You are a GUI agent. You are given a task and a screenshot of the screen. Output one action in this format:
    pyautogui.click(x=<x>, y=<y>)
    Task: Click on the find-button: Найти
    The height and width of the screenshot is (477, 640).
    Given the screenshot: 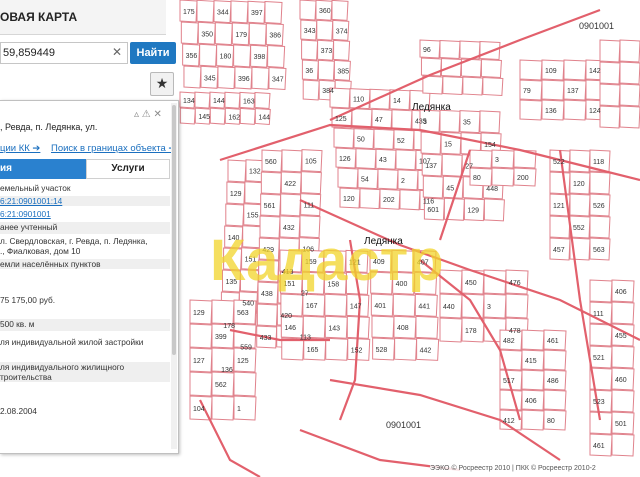 What is the action you would take?
    pyautogui.click(x=153, y=53)
    